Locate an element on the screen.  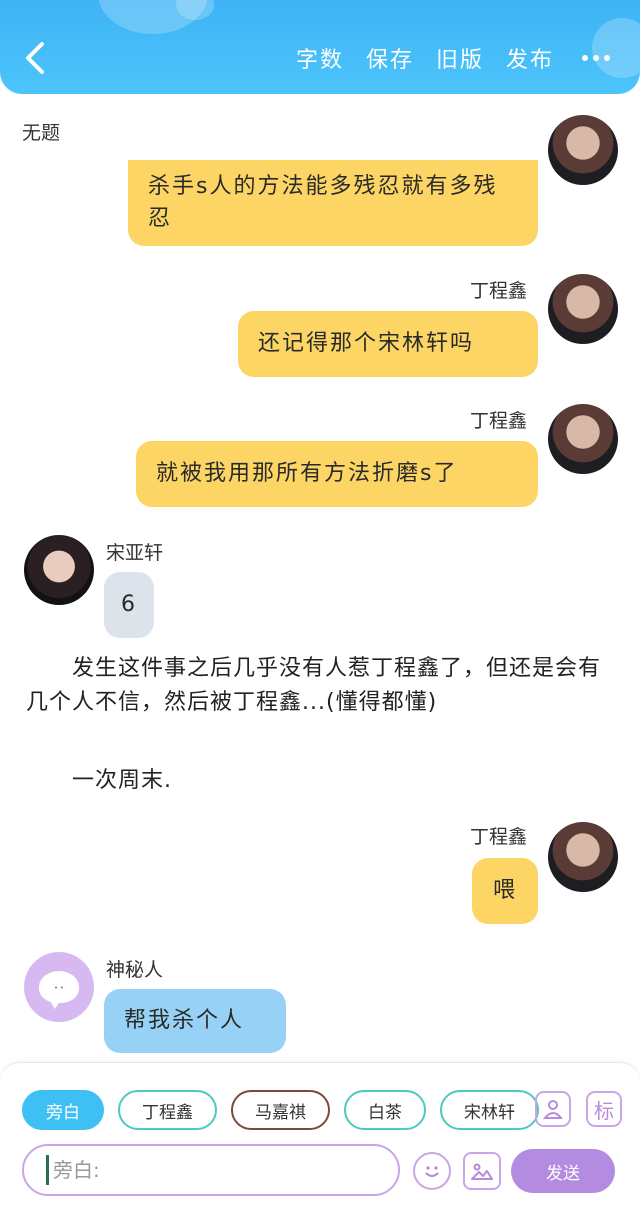
send-button: 发送 is located at coordinates (563, 1171).